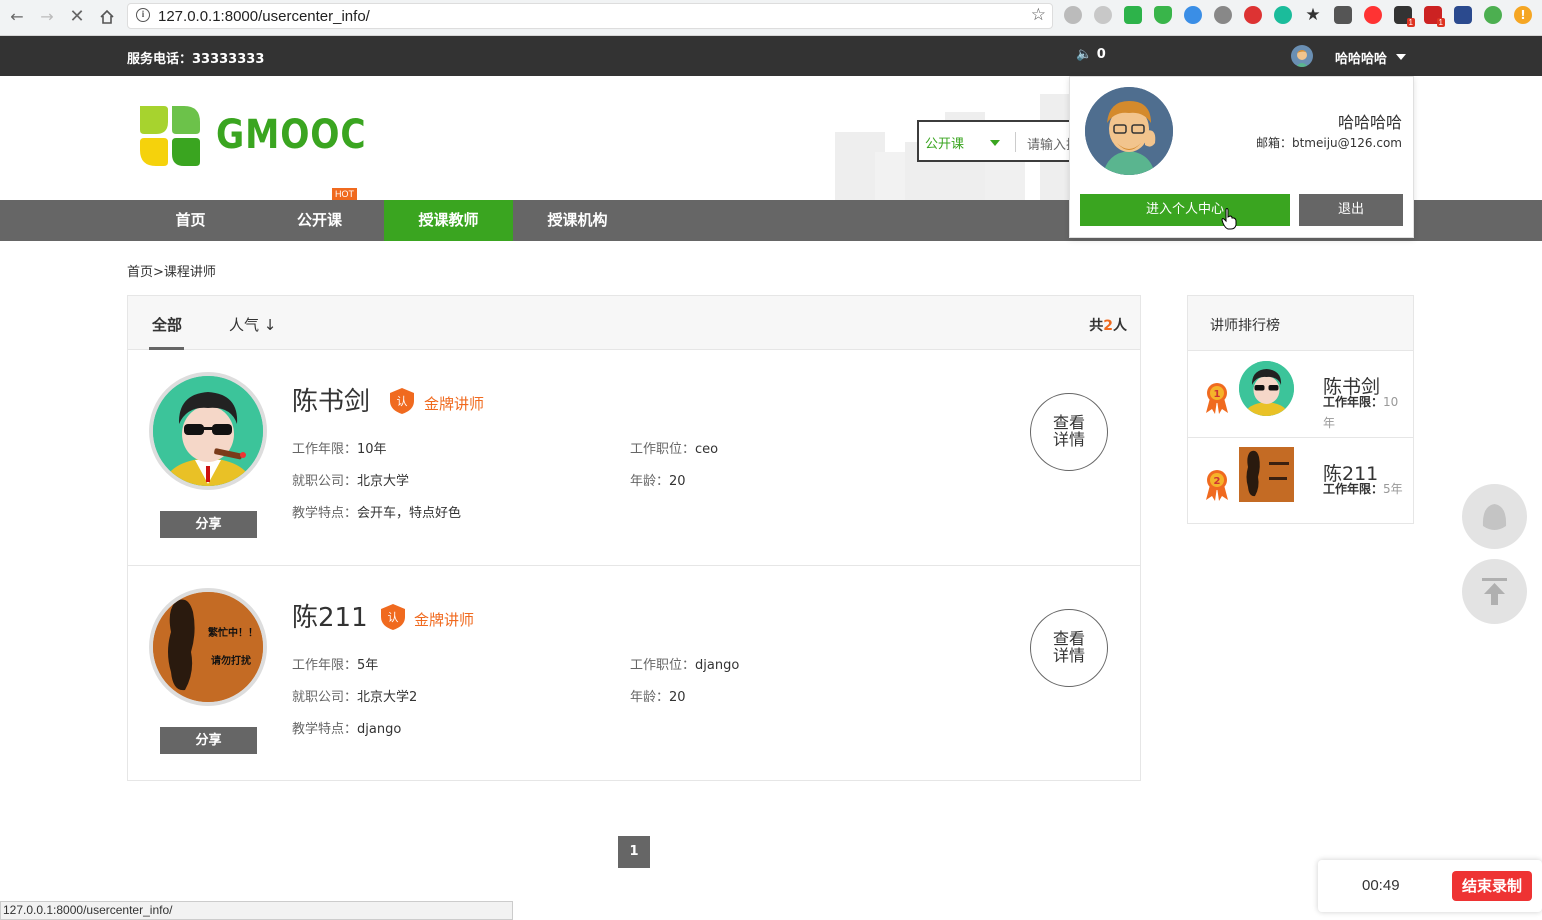  What do you see at coordinates (291, 135) in the screenshot?
I see `logo-text: GMOOC` at bounding box center [291, 135].